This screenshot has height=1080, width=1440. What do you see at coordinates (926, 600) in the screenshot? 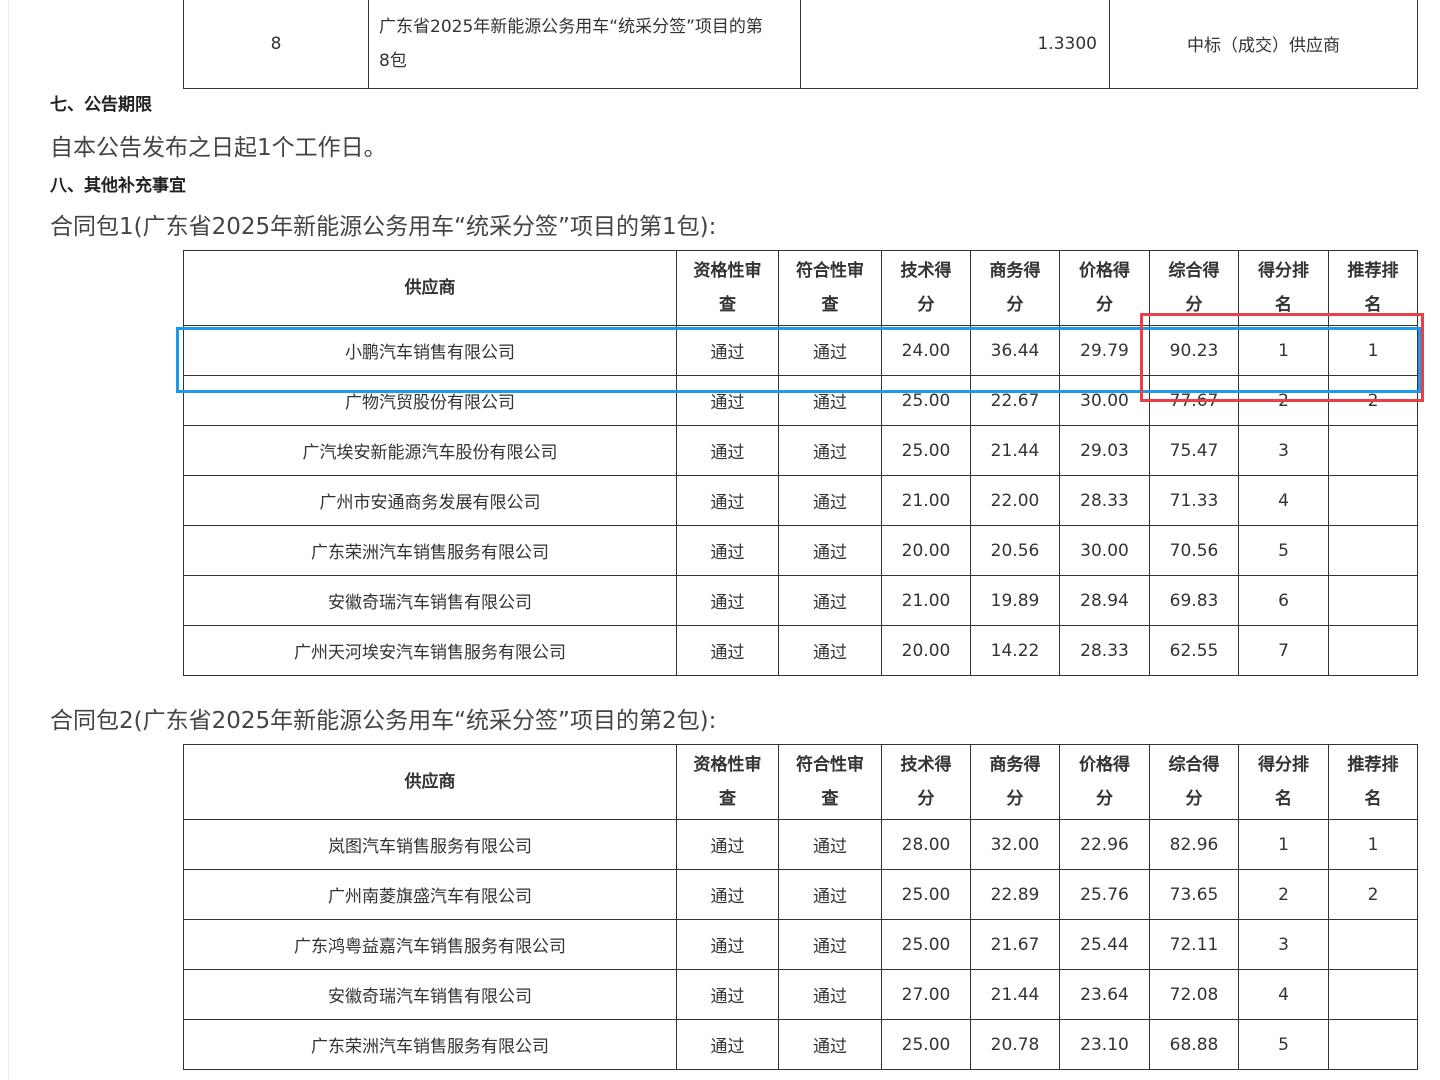
I see `tech-score: 21.00` at bounding box center [926, 600].